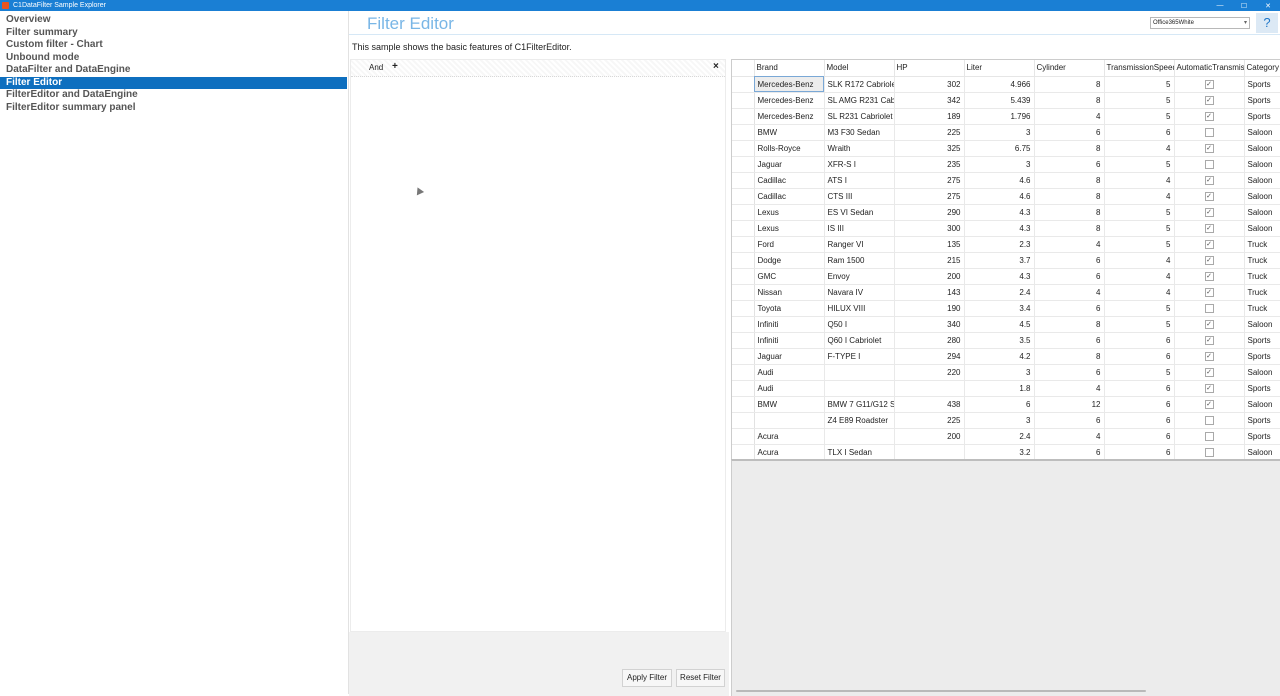 The height and width of the screenshot is (696, 1280). Describe the element at coordinates (929, 132) in the screenshot. I see `grid-cell-hp: 225` at that location.